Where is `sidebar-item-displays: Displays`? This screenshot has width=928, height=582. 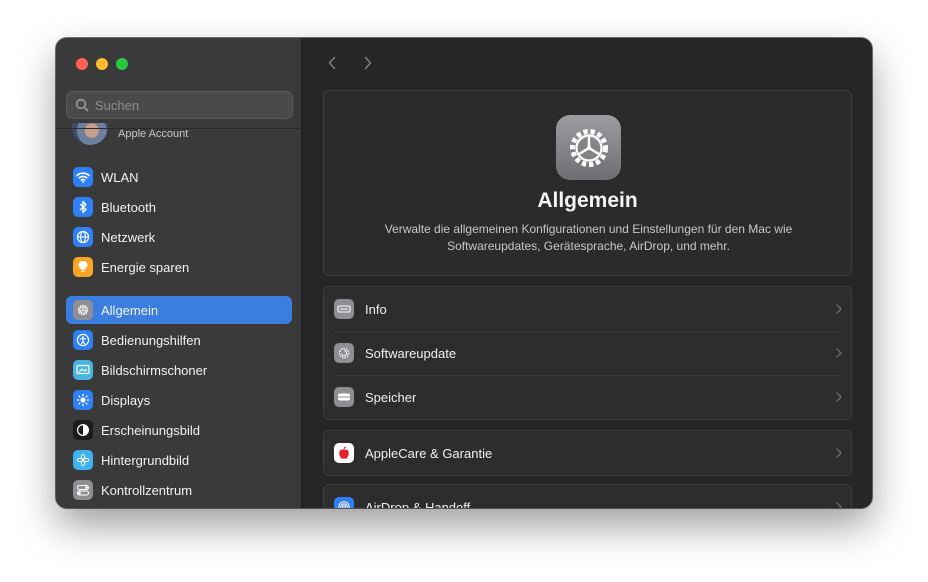
sidebar-item-displays: Displays is located at coordinates (179, 400).